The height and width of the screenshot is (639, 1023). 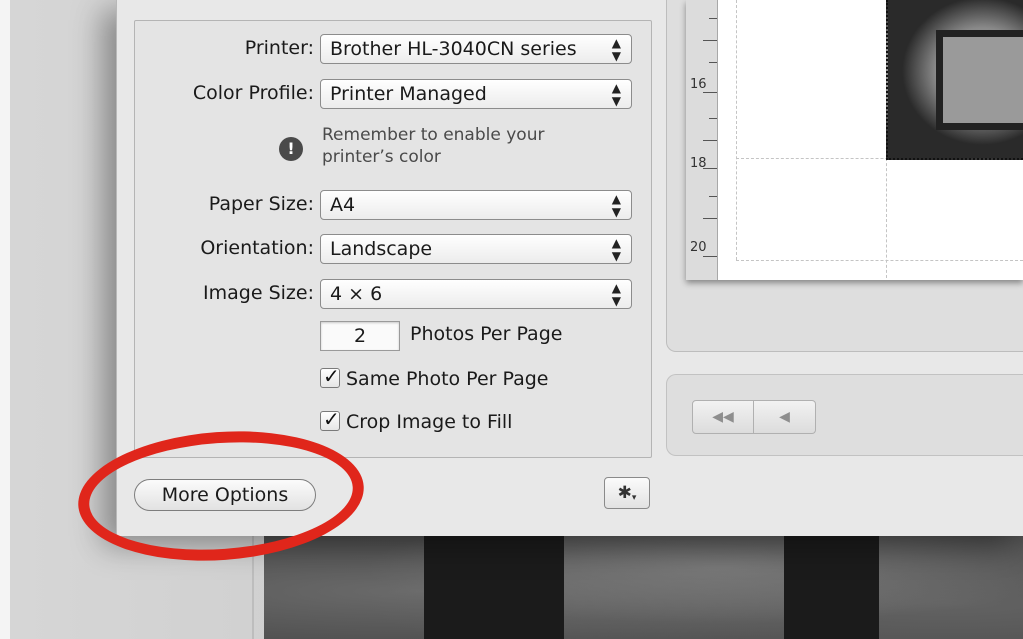 What do you see at coordinates (253, 93) in the screenshot?
I see `color-profile-label: Color Profile:` at bounding box center [253, 93].